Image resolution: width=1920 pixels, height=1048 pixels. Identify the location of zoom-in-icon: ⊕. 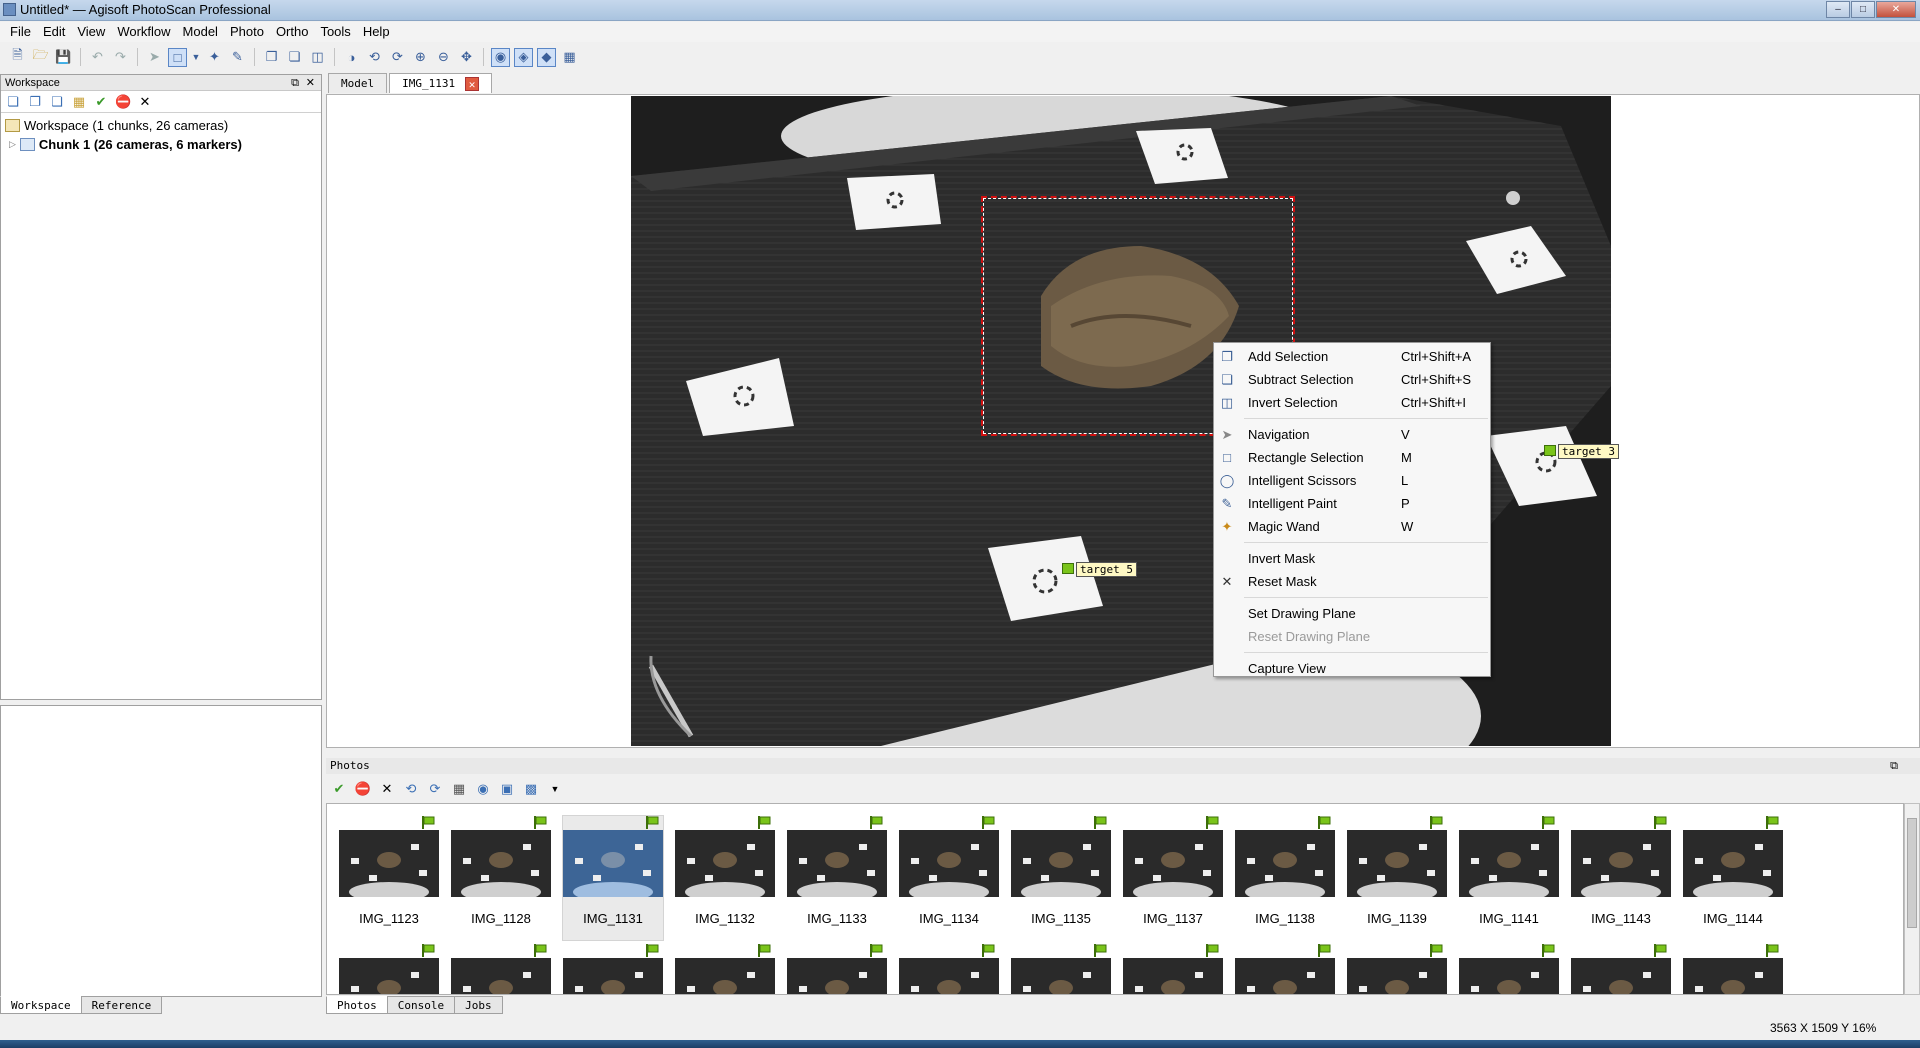
(420, 57).